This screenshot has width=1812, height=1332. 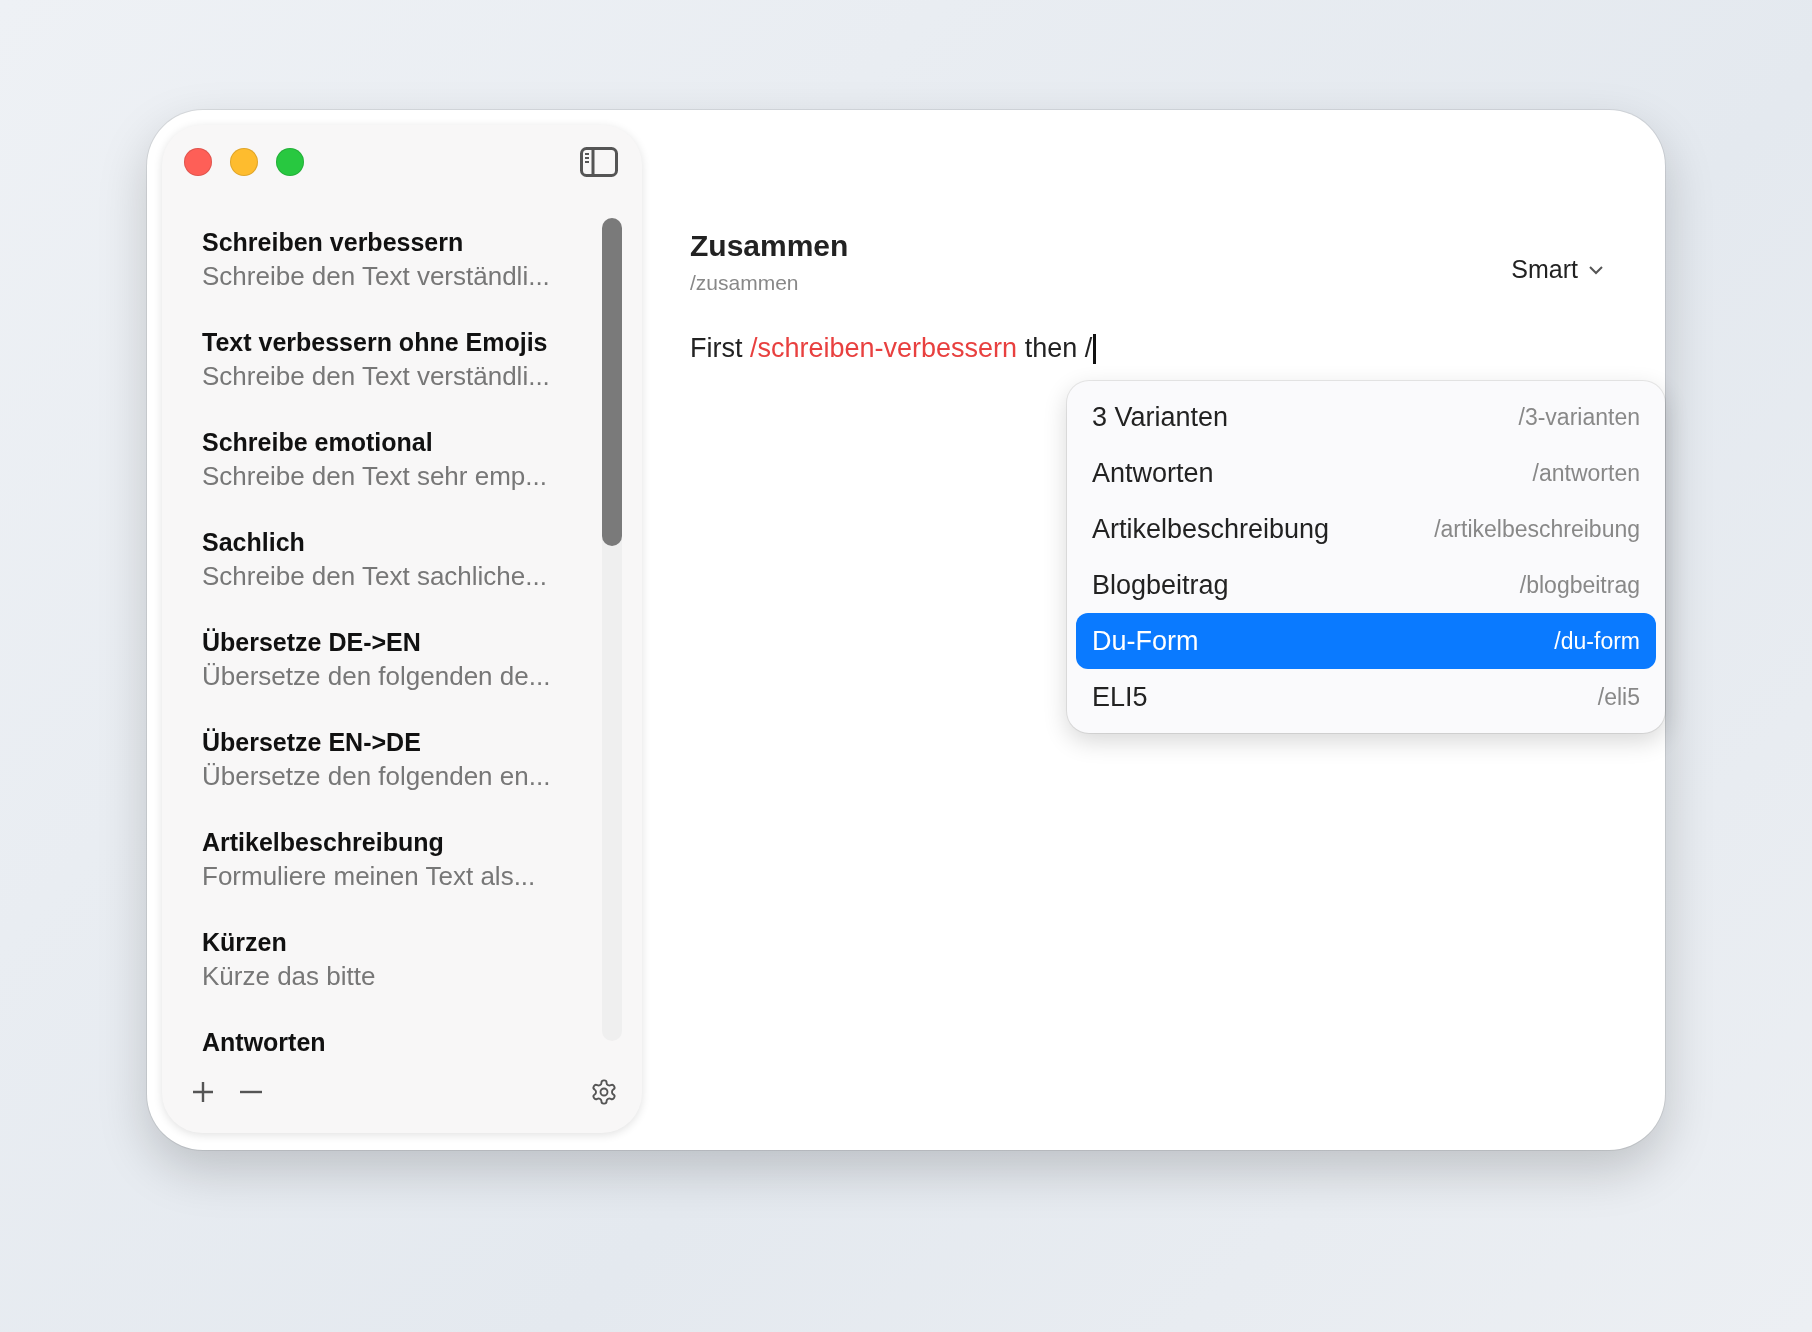 What do you see at coordinates (1058, 348) in the screenshot?
I see `editor-text: then /` at bounding box center [1058, 348].